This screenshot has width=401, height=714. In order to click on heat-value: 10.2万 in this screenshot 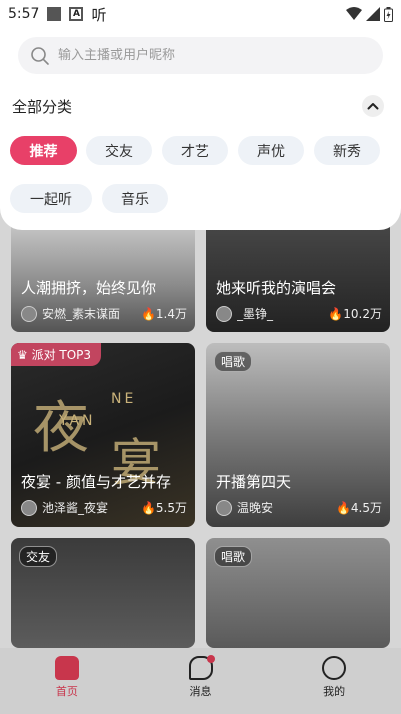, I will do `click(362, 314)`.